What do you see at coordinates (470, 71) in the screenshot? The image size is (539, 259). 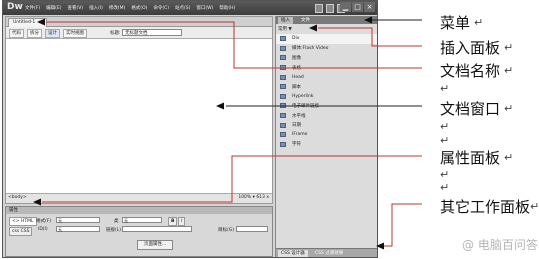 I see `annotation-document-name: 文档名称` at bounding box center [470, 71].